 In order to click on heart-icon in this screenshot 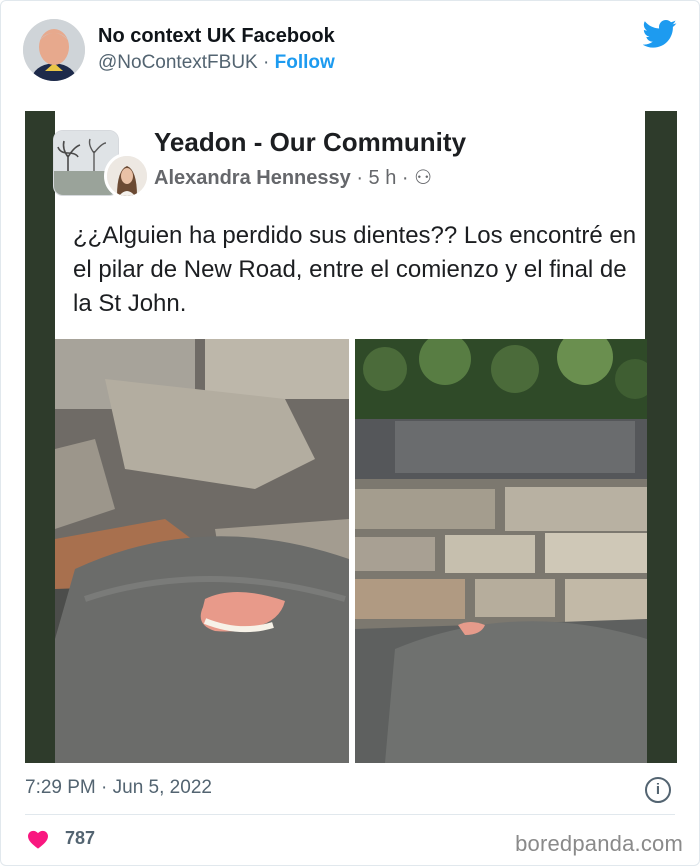, I will do `click(38, 839)`.